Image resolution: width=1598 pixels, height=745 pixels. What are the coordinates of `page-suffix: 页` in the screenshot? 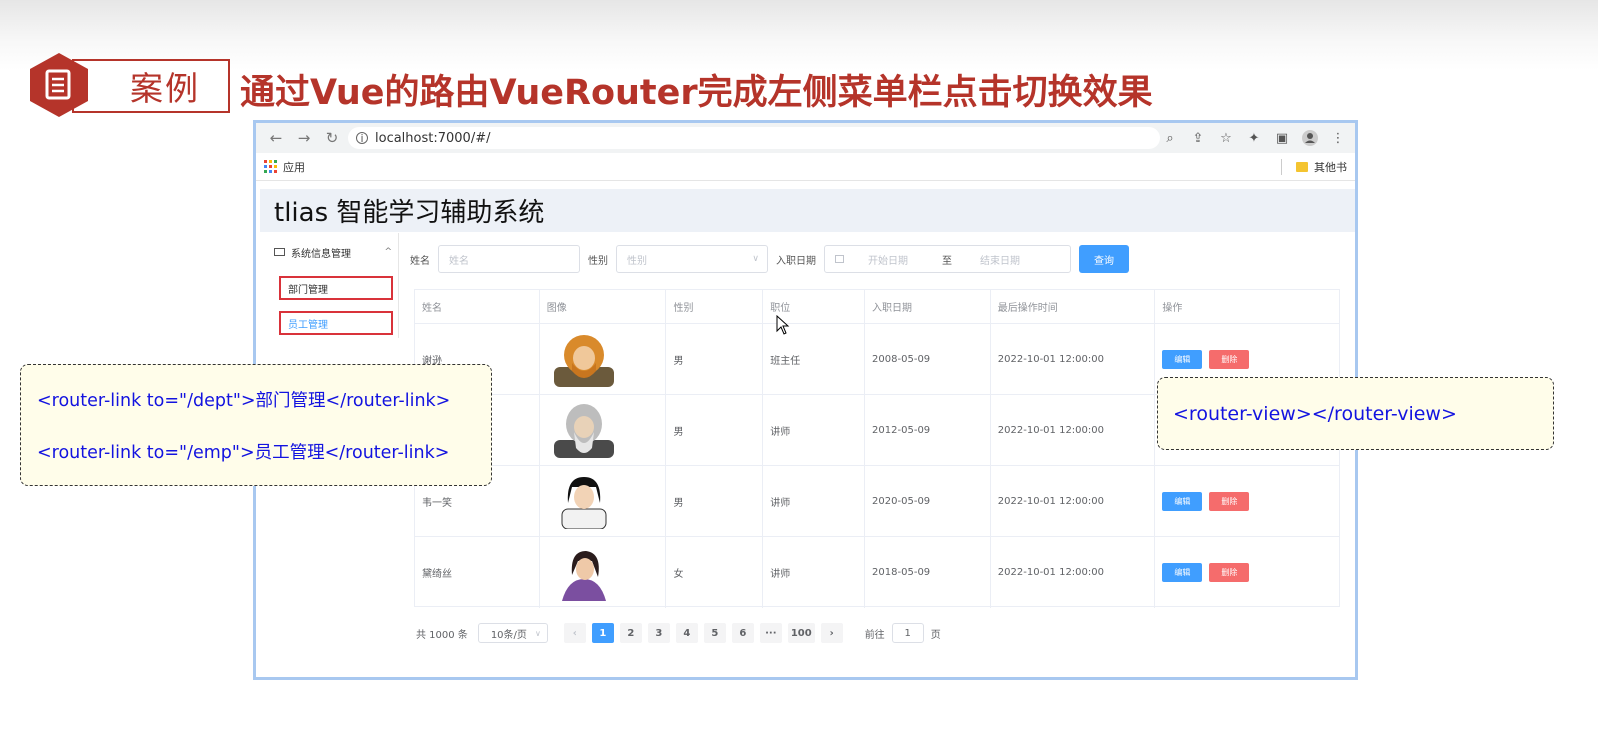 It's located at (935, 635).